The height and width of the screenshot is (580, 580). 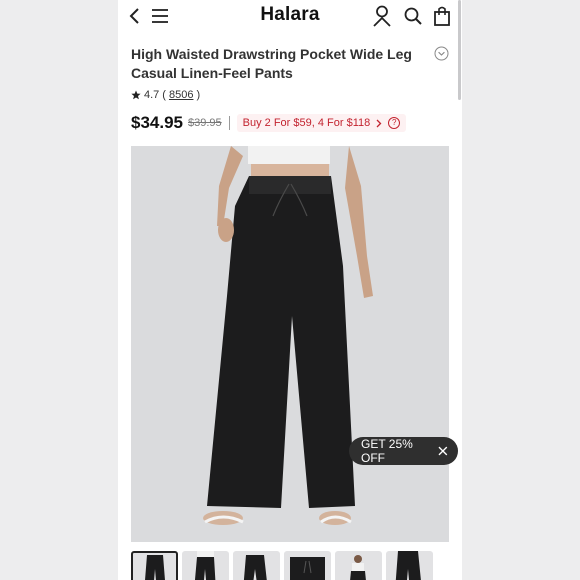 I want to click on get-discount-button: GET 25% OFF, so click(x=403, y=451).